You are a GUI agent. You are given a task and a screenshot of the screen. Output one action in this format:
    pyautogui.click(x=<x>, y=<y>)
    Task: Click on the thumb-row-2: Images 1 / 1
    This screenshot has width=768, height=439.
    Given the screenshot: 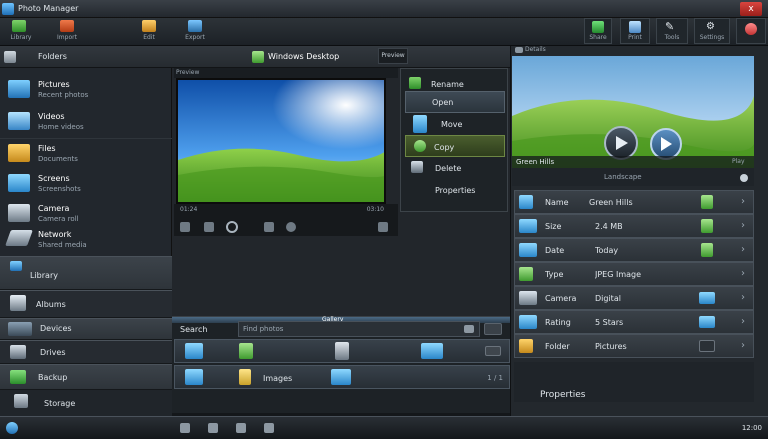 What is the action you would take?
    pyautogui.click(x=342, y=377)
    